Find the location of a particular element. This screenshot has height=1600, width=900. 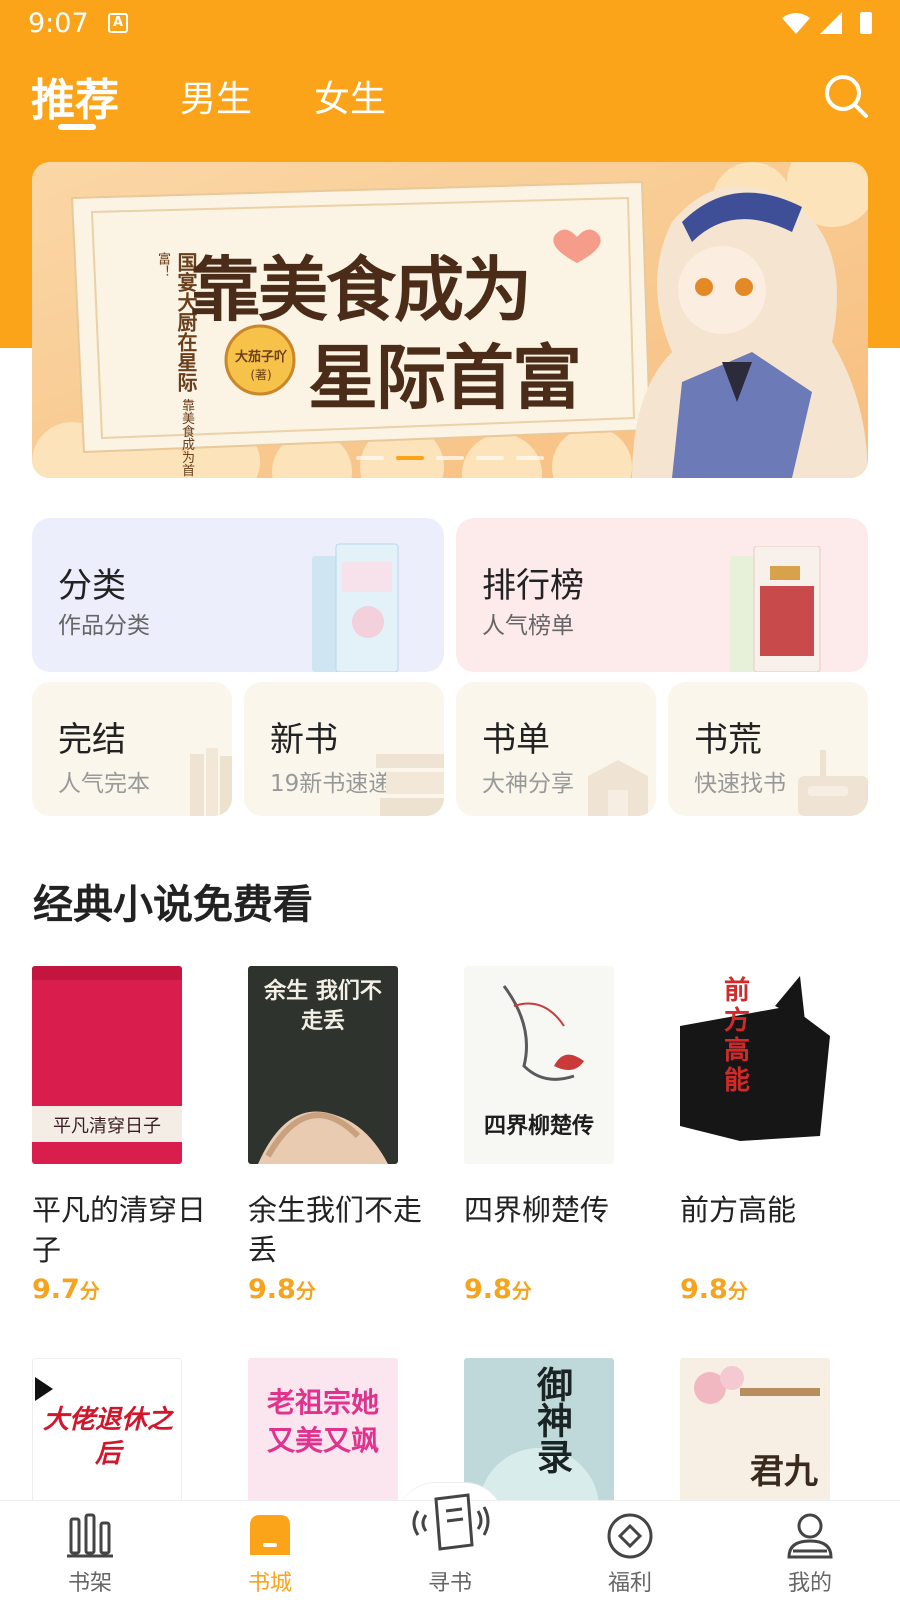

nav-label: 福利 is located at coordinates (629, 1583).